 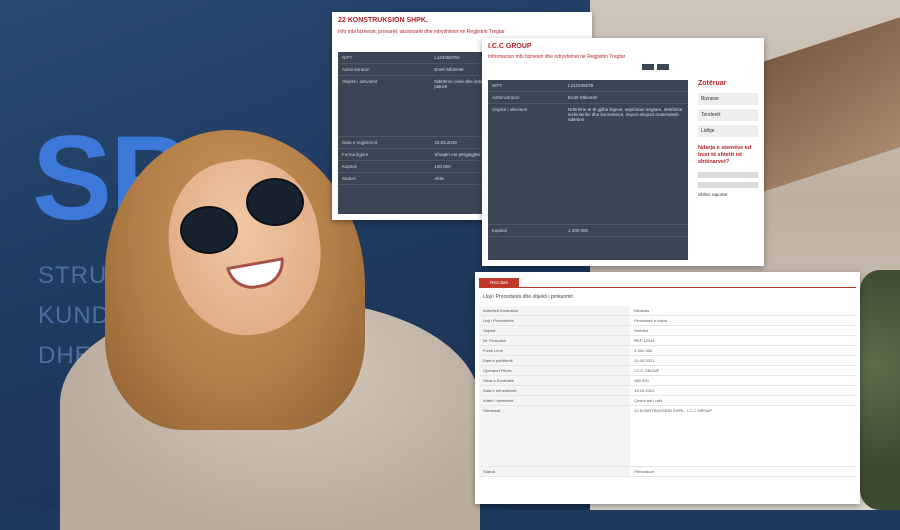 I want to click on table-row: Objekti Ndërtim, so click(x=667, y=331).